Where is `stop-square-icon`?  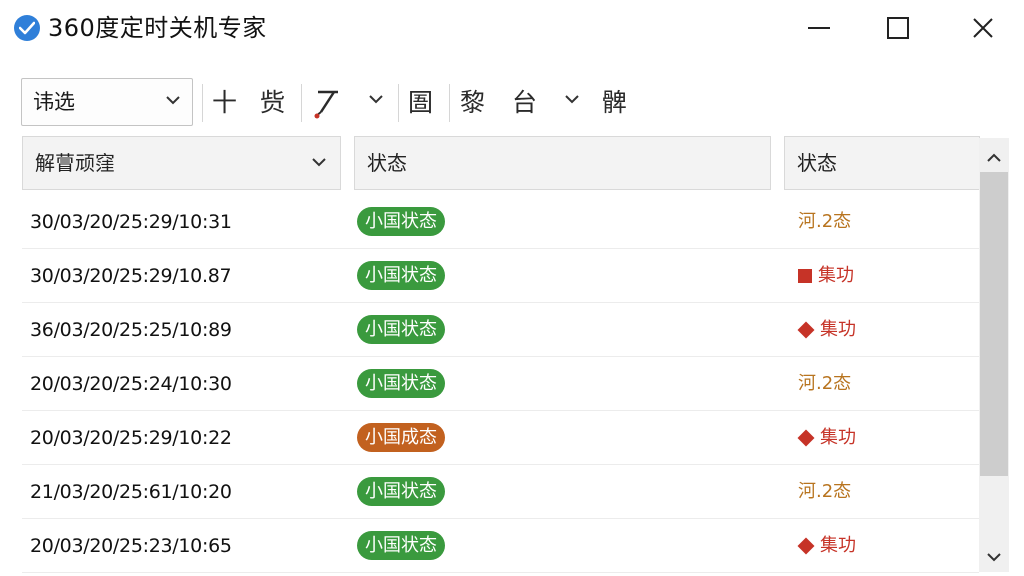
stop-square-icon is located at coordinates (805, 276).